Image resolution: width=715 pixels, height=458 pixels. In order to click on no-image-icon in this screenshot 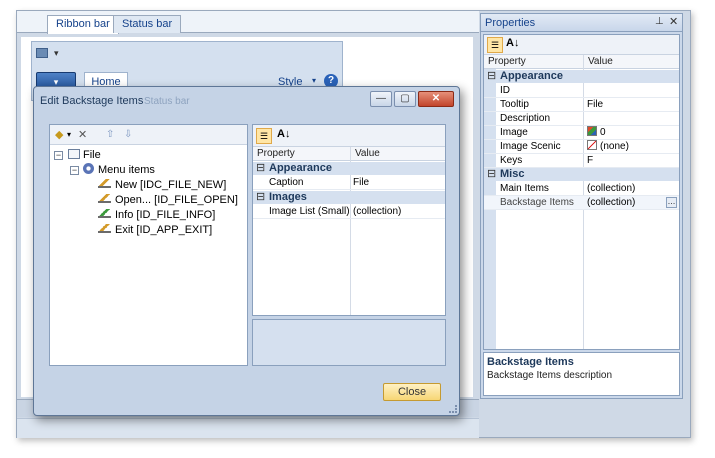, I will do `click(592, 145)`.